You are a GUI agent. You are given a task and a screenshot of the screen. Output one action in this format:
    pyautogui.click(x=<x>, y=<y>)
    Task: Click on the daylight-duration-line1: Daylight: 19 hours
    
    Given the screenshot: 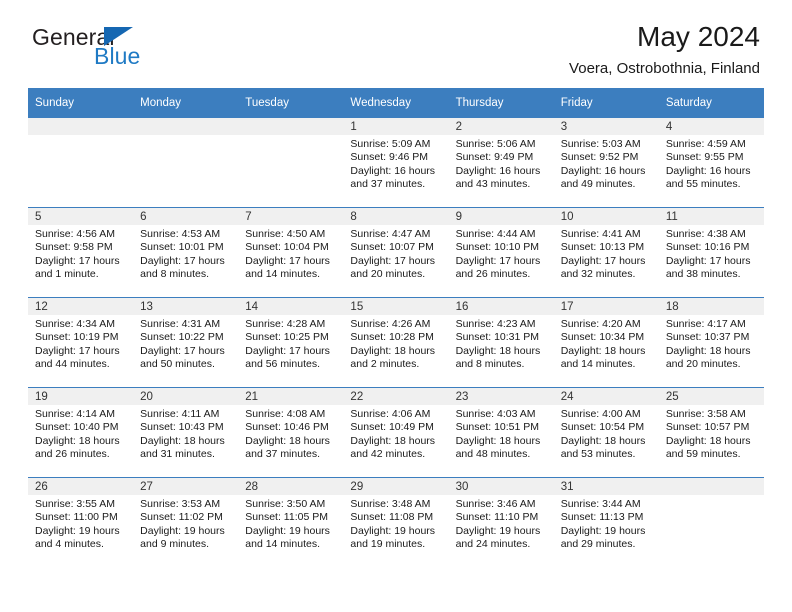 What is the action you would take?
    pyautogui.click(x=77, y=530)
    